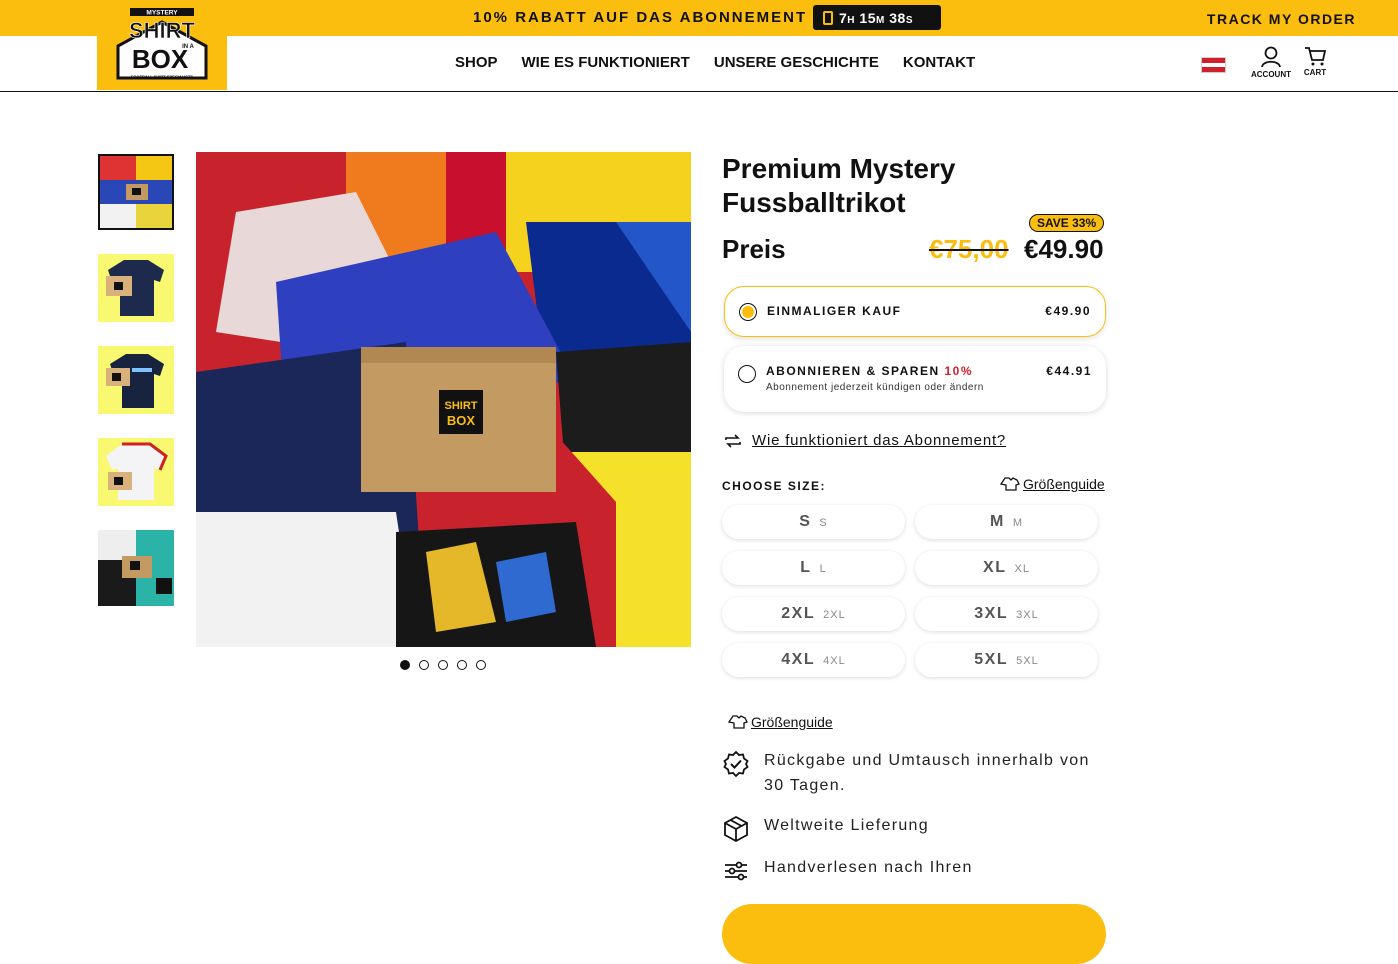 This screenshot has width=1398, height=964. Describe the element at coordinates (640, 17) in the screenshot. I see `promo-text: 10% RABATT AUF DAS ABONNEMENT` at that location.